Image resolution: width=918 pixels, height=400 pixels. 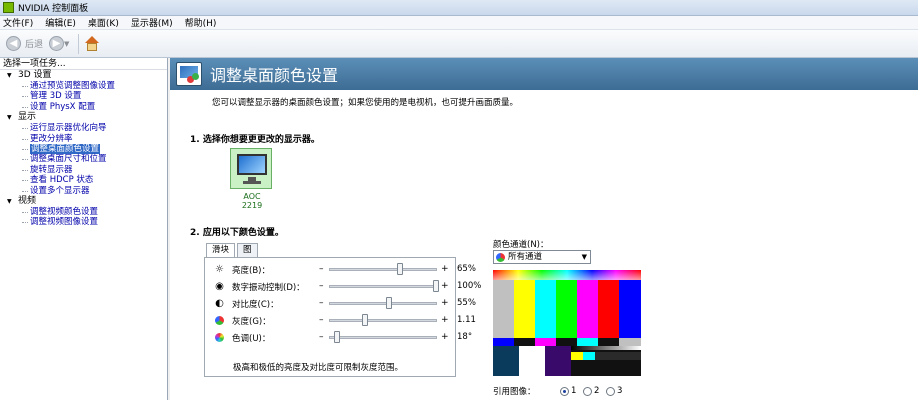 I want to click on back-button-label: 后退, so click(x=34, y=43).